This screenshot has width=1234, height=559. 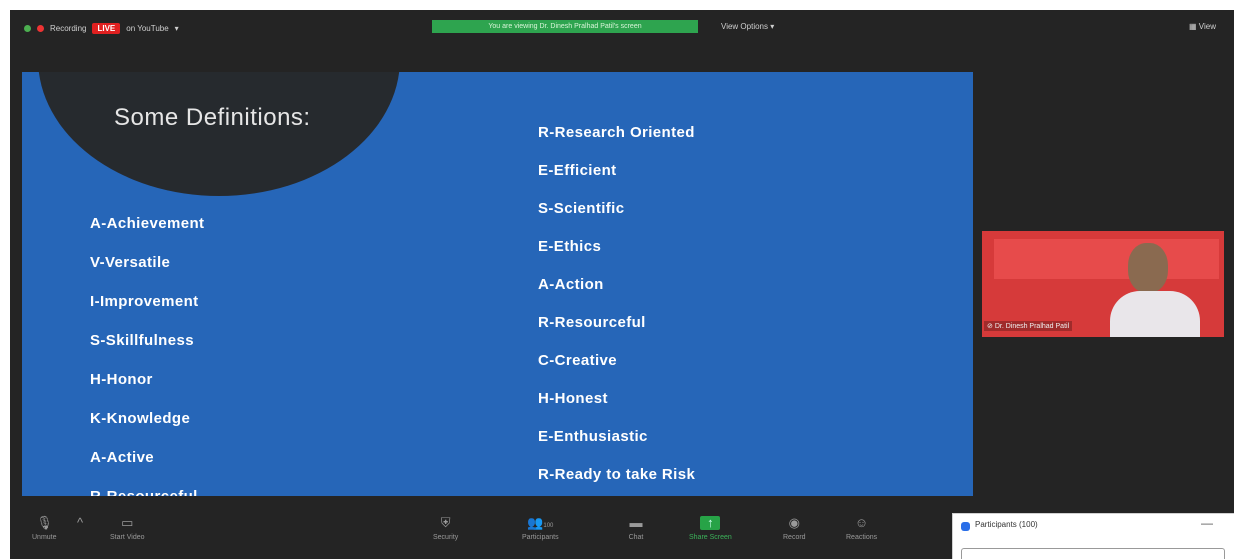 I want to click on participants-panel-icon, so click(x=965, y=526).